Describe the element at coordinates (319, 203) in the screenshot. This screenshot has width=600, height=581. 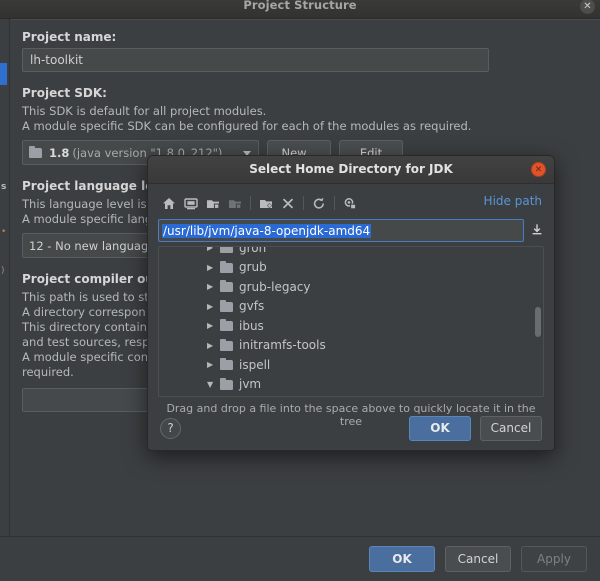
I see `refresh-icon` at that location.